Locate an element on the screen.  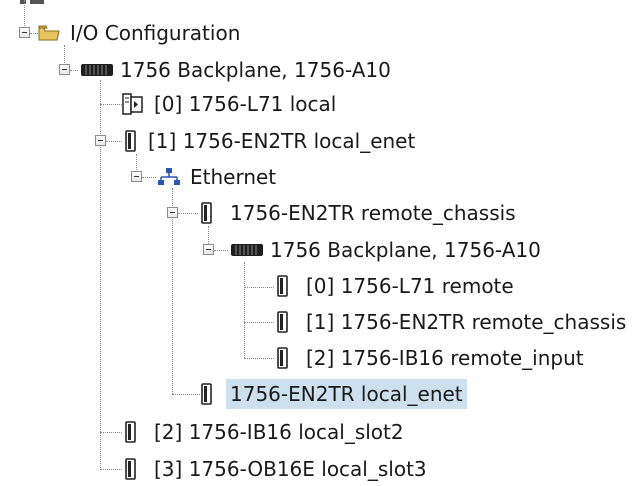
tree-item-label: [1] 1756-EN2TR remote_chassis is located at coordinates (466, 322).